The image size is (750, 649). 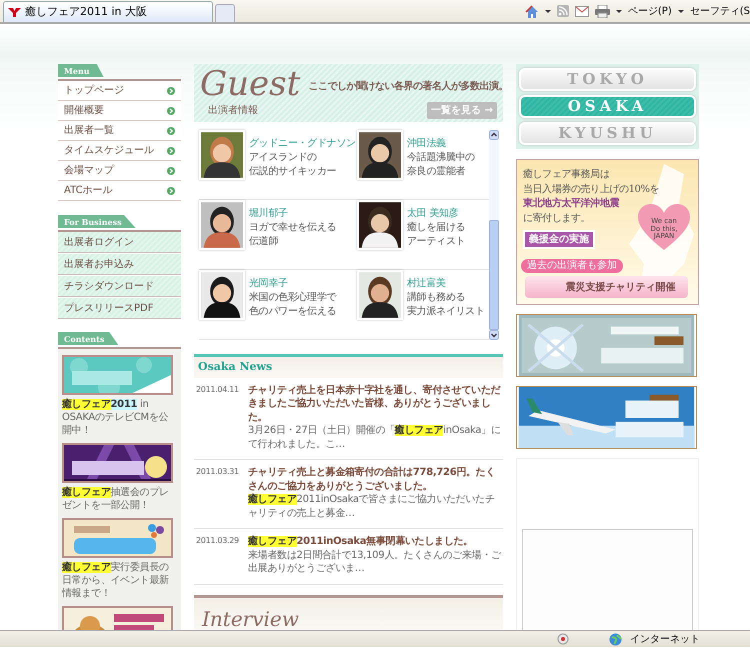 What do you see at coordinates (566, 175) in the screenshot?
I see `message-line: 癒しフェア事務局は` at bounding box center [566, 175].